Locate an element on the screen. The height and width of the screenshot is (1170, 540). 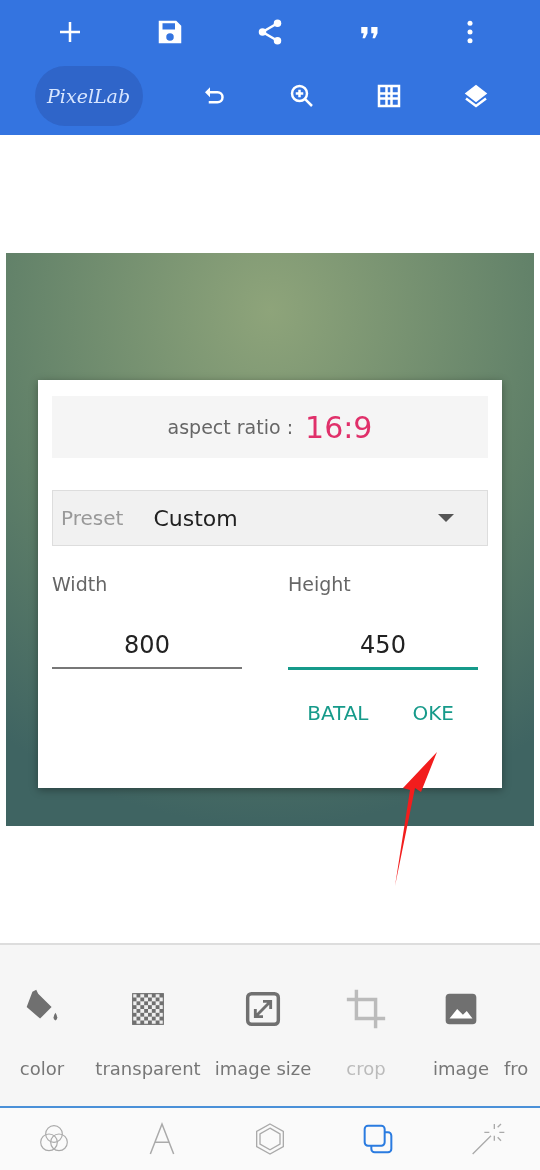
preset-label: Preset is located at coordinates (92, 518).